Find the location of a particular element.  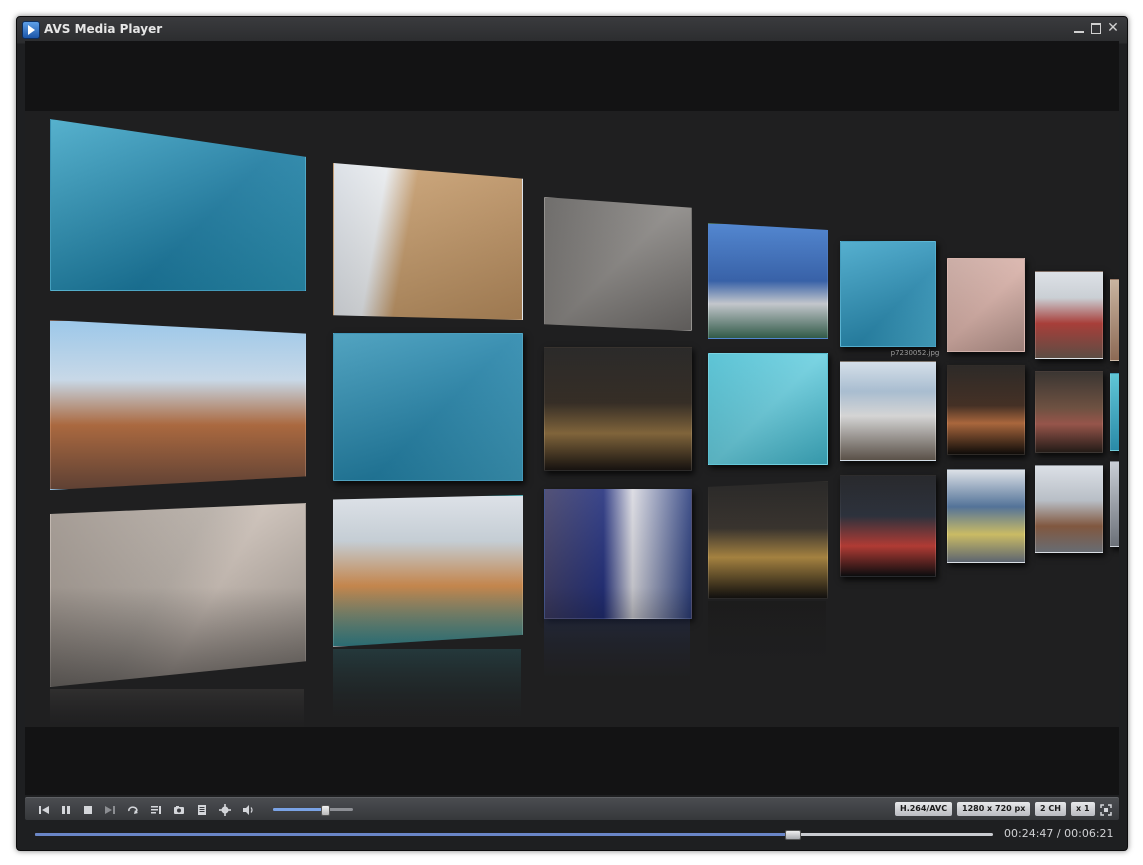

close-icon: ✕ is located at coordinates (1113, 28).